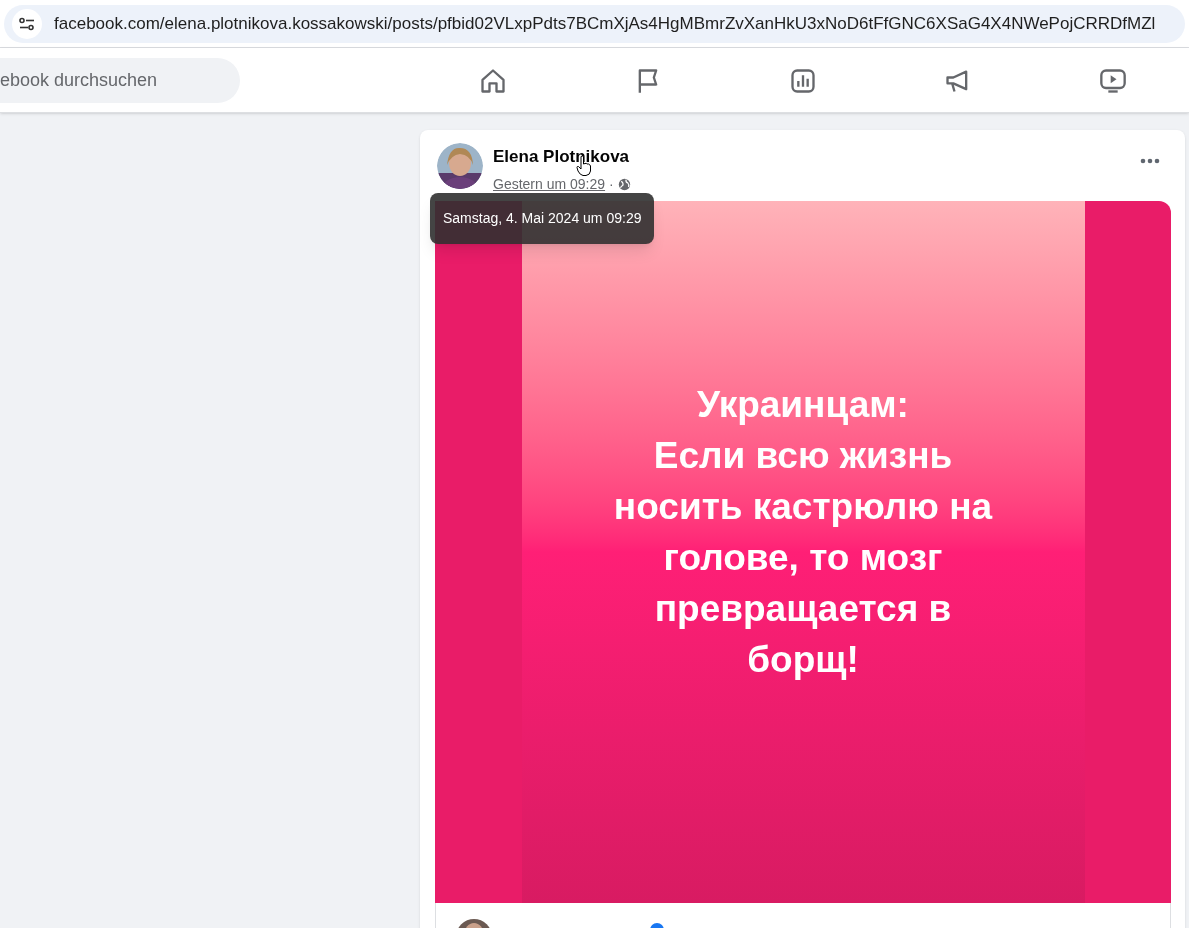 The height and width of the screenshot is (928, 1189). What do you see at coordinates (562, 157) in the screenshot?
I see `author-name: Elena Plotnikova` at bounding box center [562, 157].